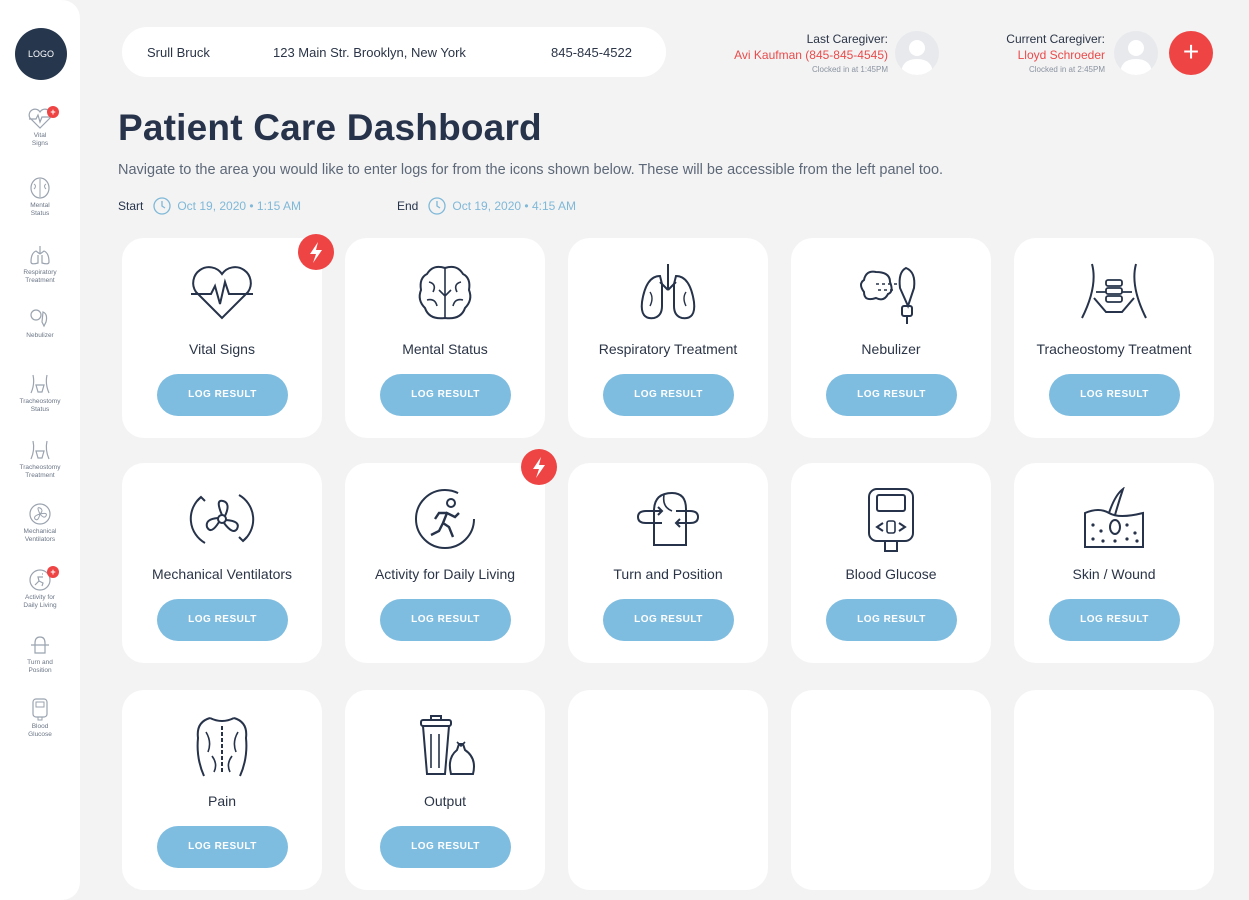  Describe the element at coordinates (447, 745) in the screenshot. I see `waste-bin-icon` at that location.